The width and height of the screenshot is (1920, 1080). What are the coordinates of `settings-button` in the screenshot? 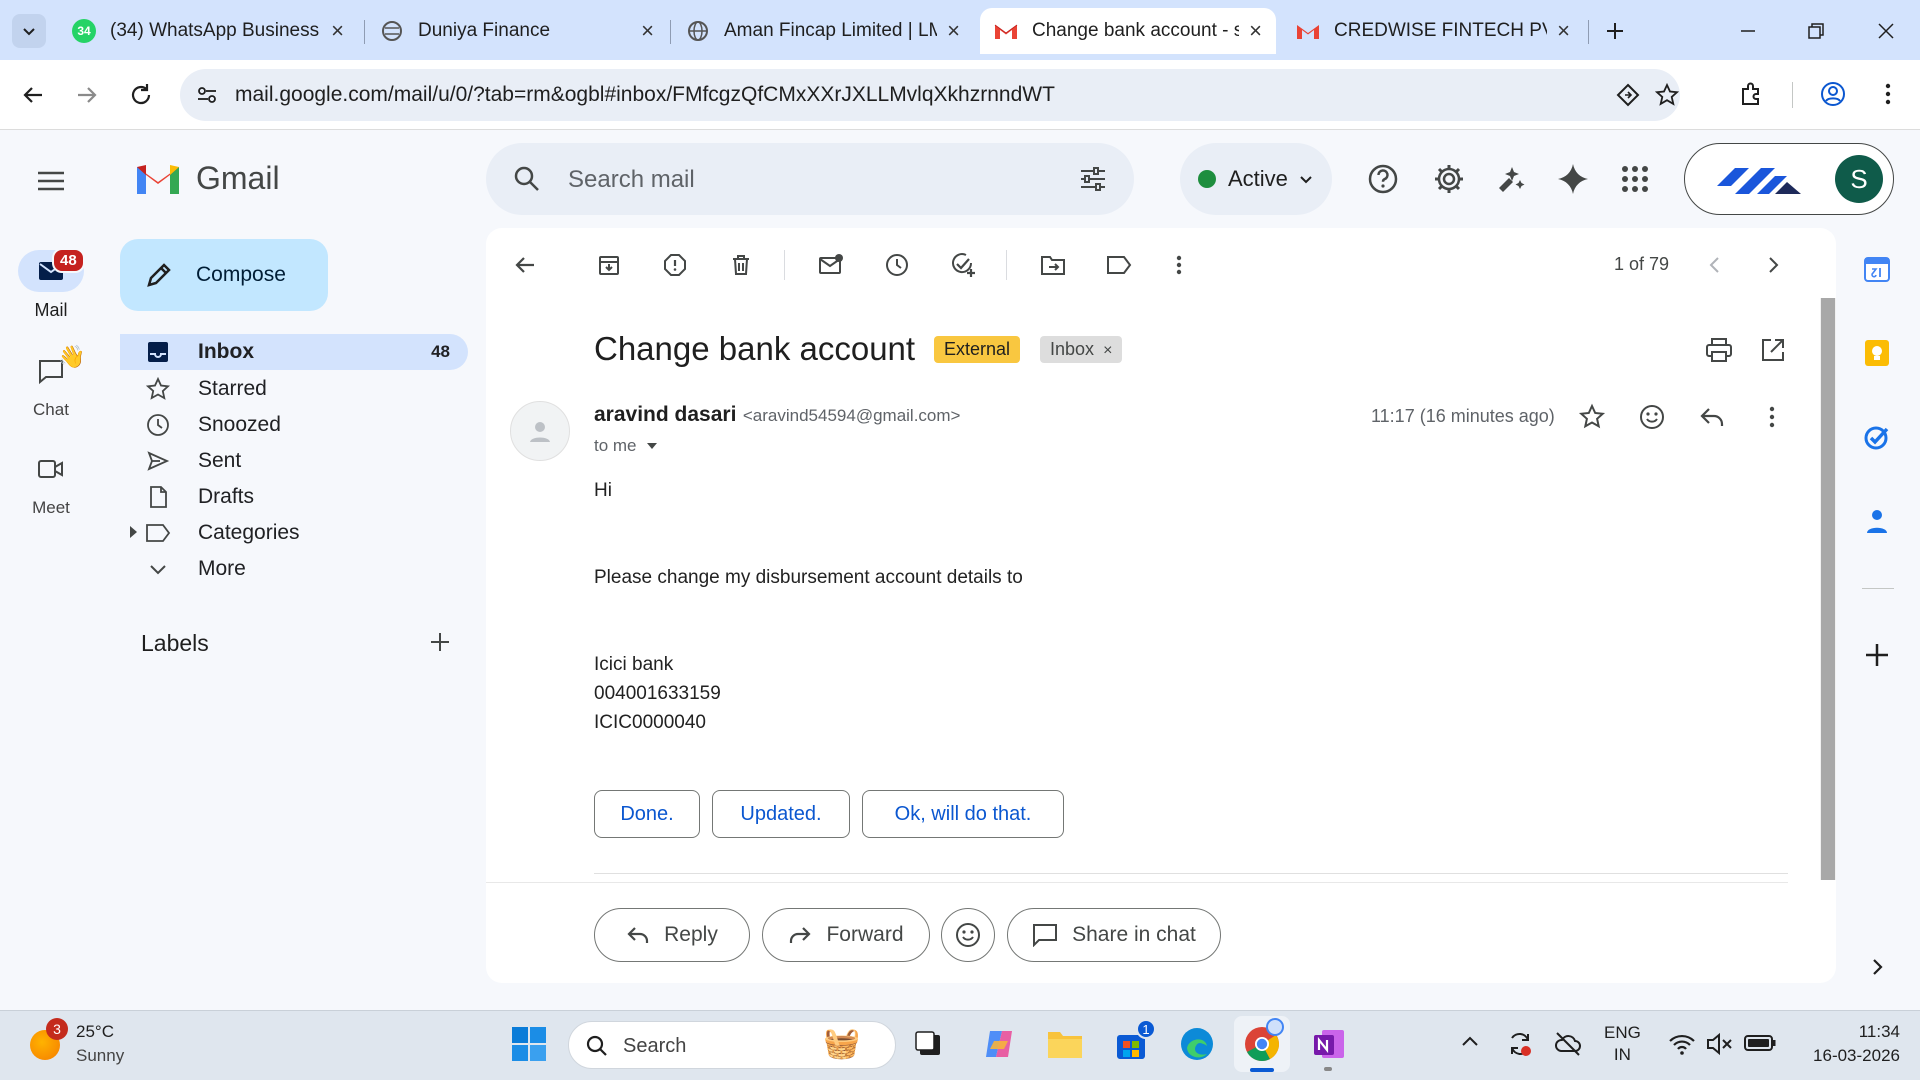 It's located at (1449, 179).